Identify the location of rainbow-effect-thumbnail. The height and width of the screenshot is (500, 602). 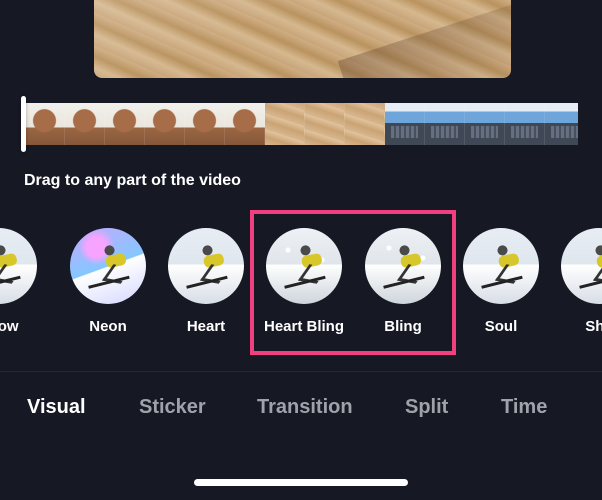
(18, 266).